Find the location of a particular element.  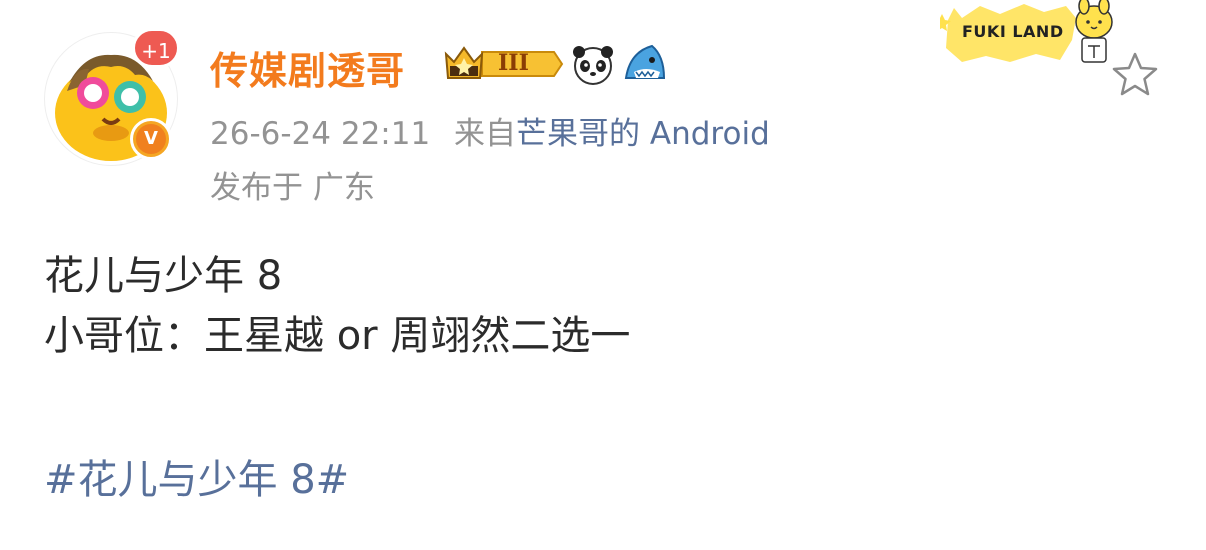

favorite-star-button is located at coordinates (1135, 74).